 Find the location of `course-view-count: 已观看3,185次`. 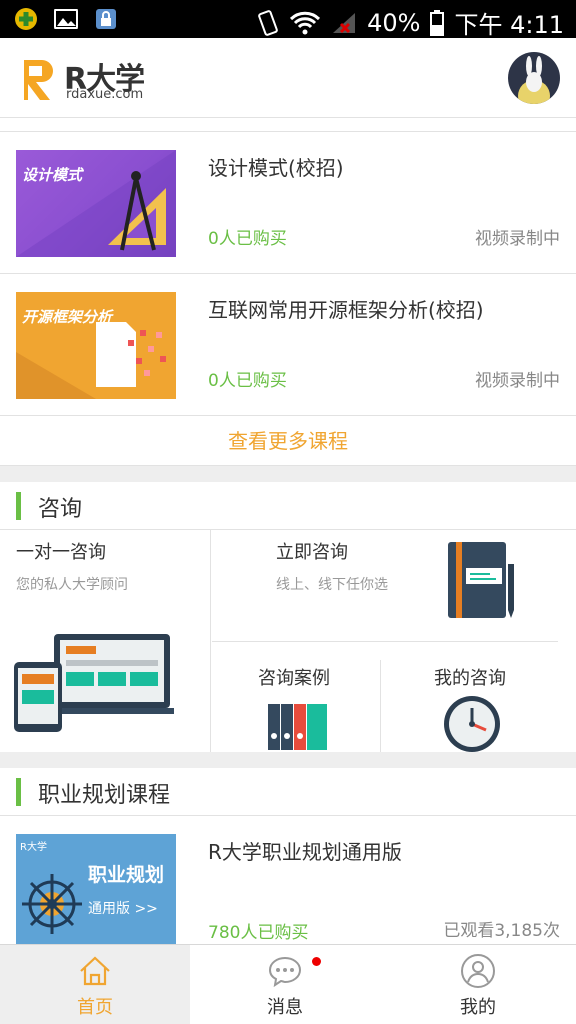

course-view-count: 已观看3,185次 is located at coordinates (501, 931).